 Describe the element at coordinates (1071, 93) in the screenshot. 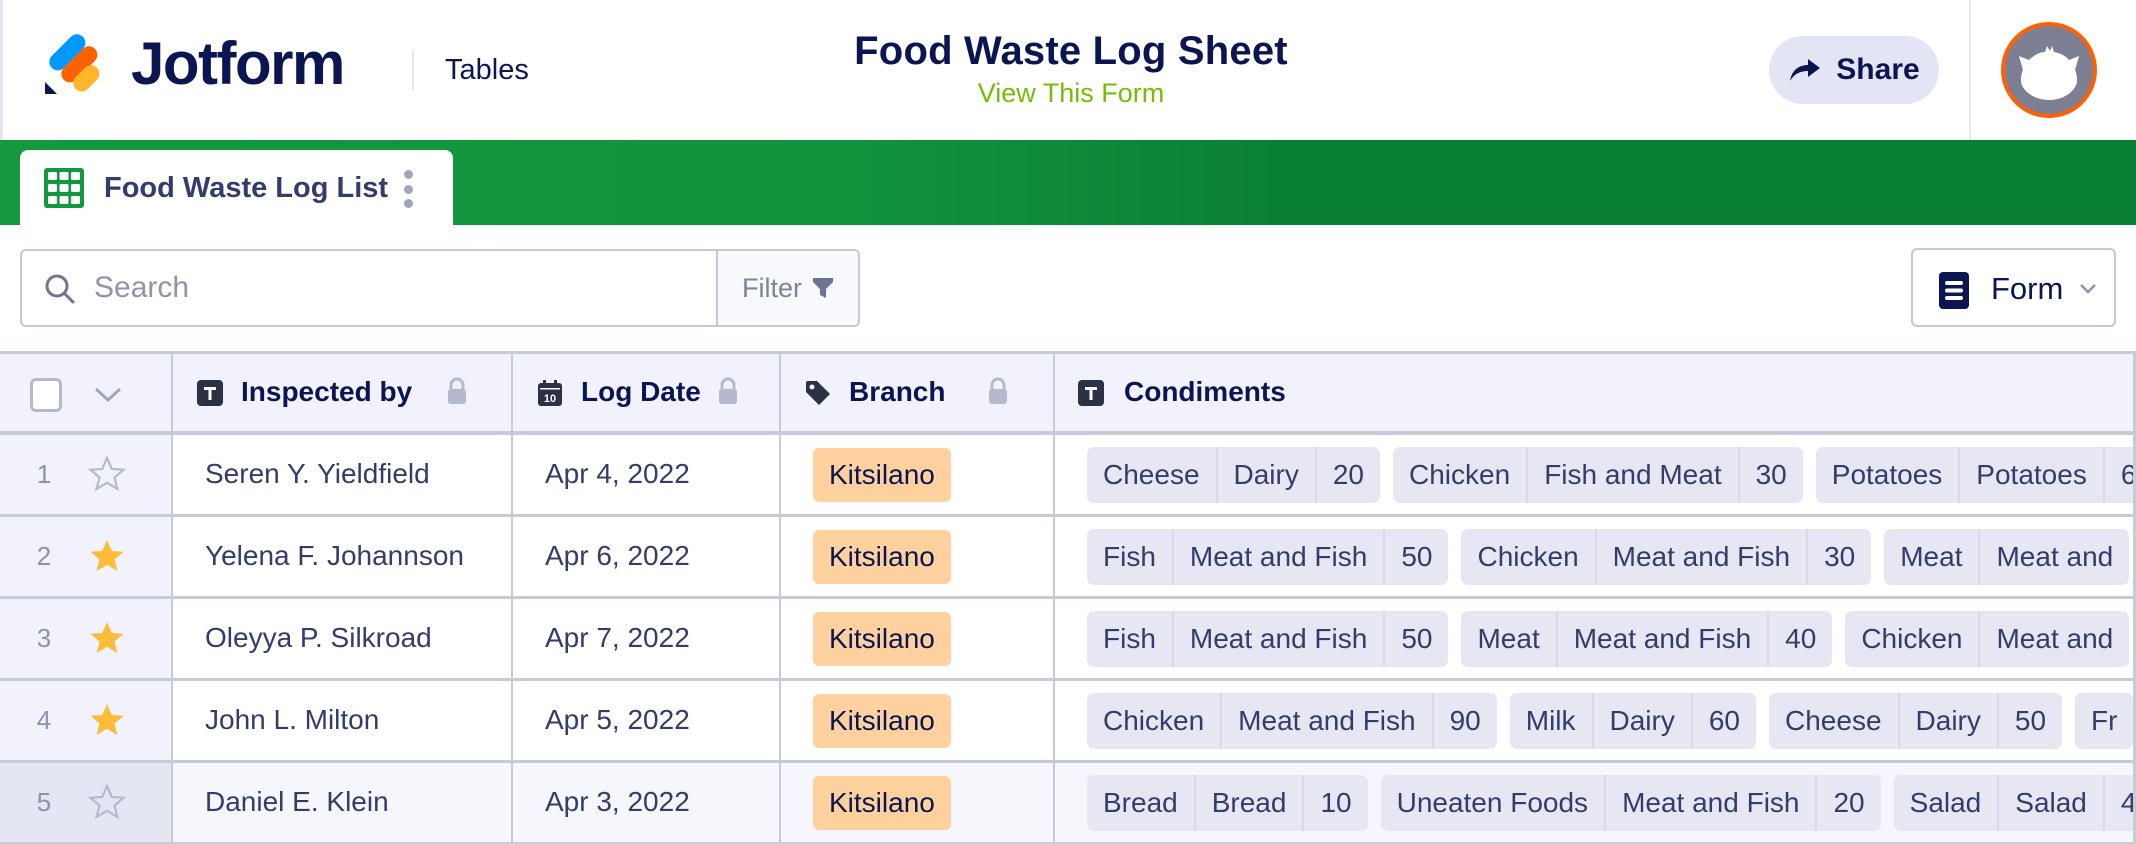

I see `view-form-link: View This Form` at that location.